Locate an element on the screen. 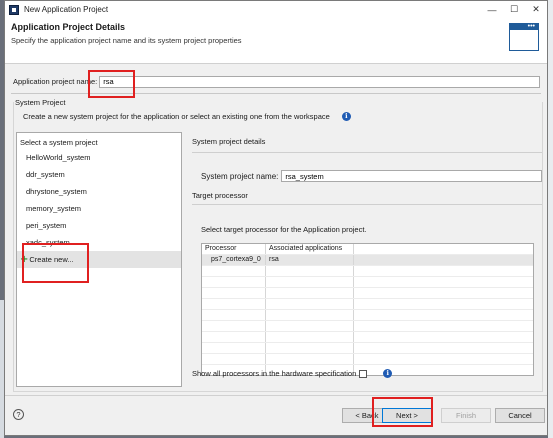 The image size is (553, 438). table-row: ps7_cortexa9_0 rsa is located at coordinates (367, 260).